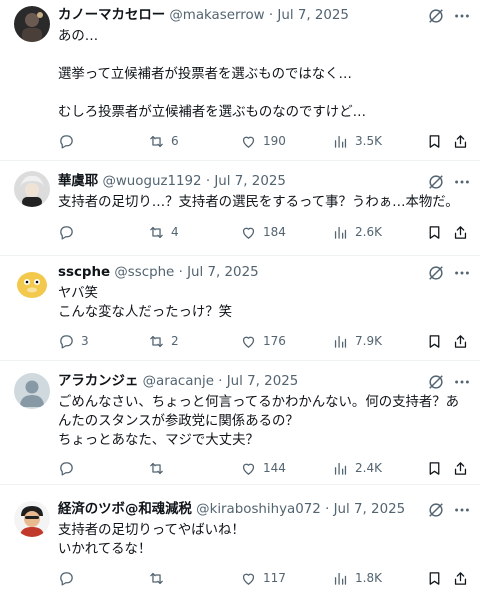 The image size is (480, 594). I want to click on repost-count: 4, so click(175, 232).